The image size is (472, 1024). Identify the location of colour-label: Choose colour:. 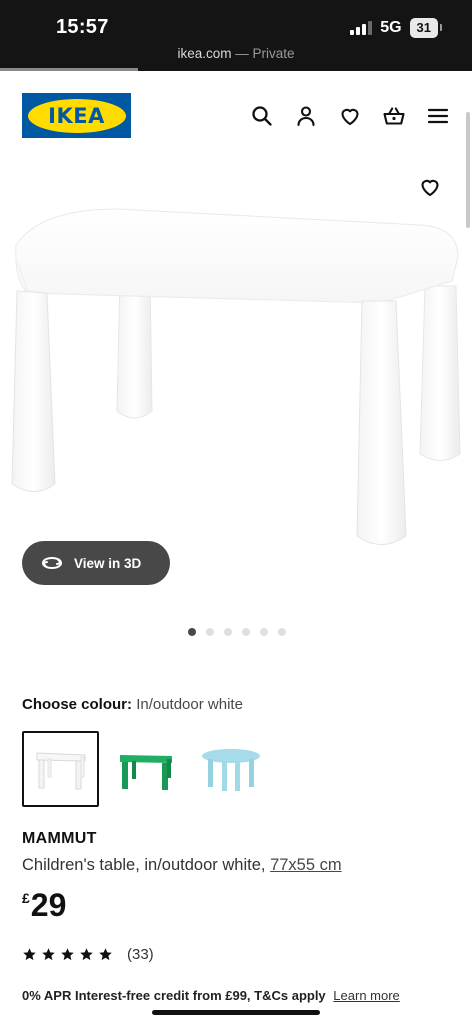
(77, 704).